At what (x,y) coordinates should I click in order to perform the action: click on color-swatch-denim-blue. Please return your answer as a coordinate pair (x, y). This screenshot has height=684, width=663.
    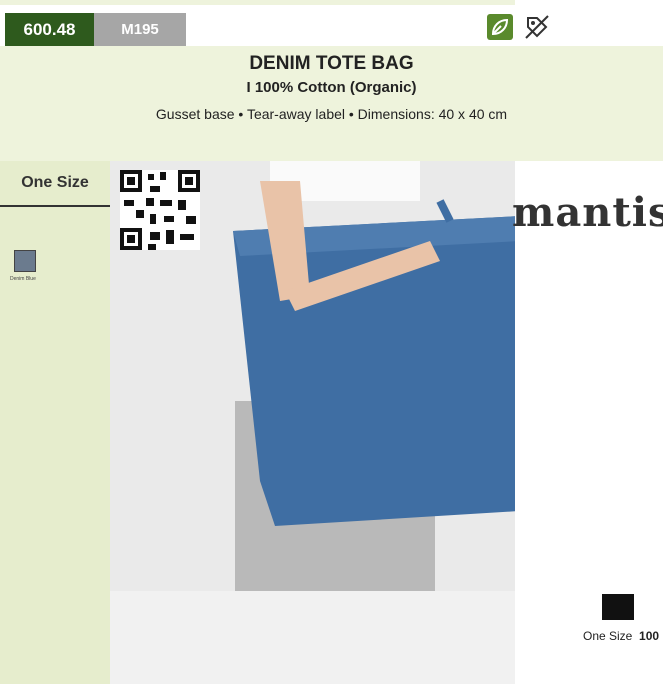
    Looking at the image, I should click on (25, 261).